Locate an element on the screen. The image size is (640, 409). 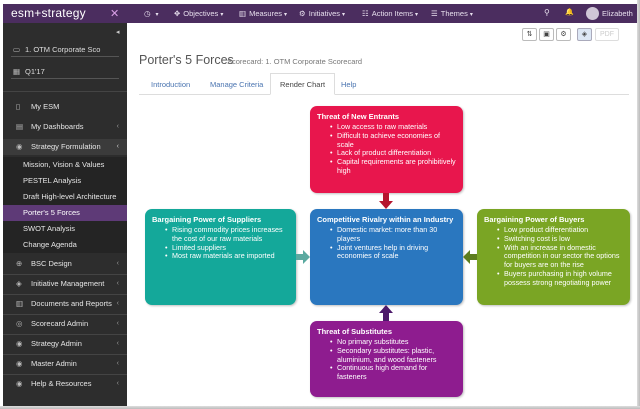
themes-icon: ☰ is located at coordinates (434, 13).